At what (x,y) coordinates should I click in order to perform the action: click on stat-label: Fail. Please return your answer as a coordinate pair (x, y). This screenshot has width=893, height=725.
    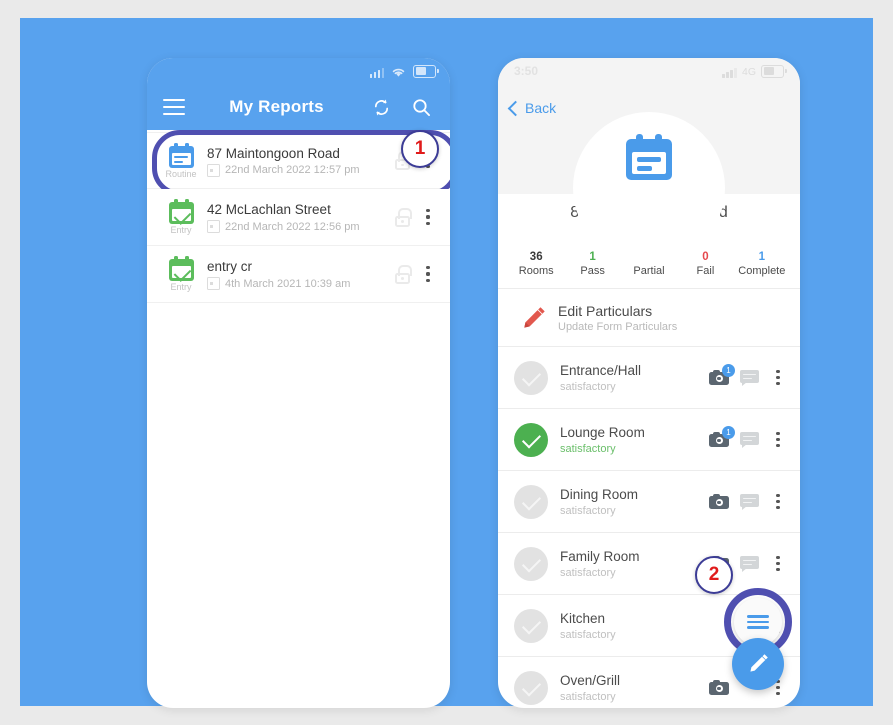
    Looking at the image, I should click on (705, 271).